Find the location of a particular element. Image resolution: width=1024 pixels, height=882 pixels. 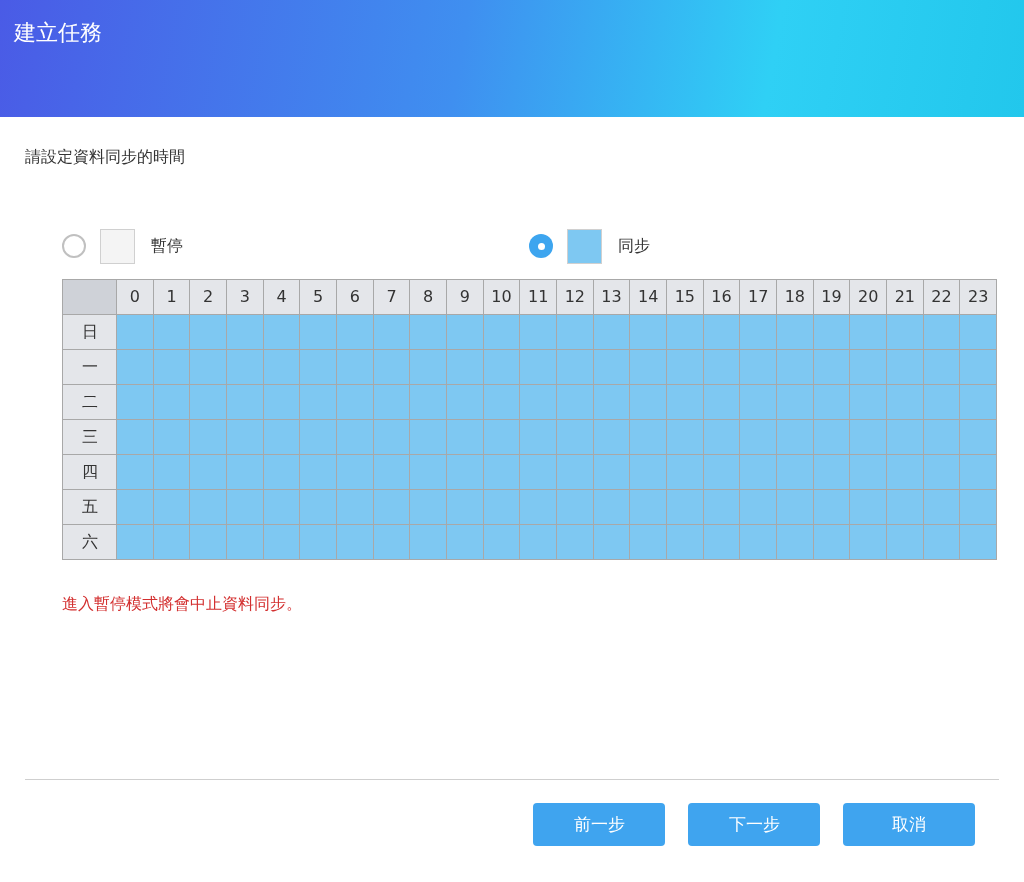

step-button: 取消 is located at coordinates (909, 824).